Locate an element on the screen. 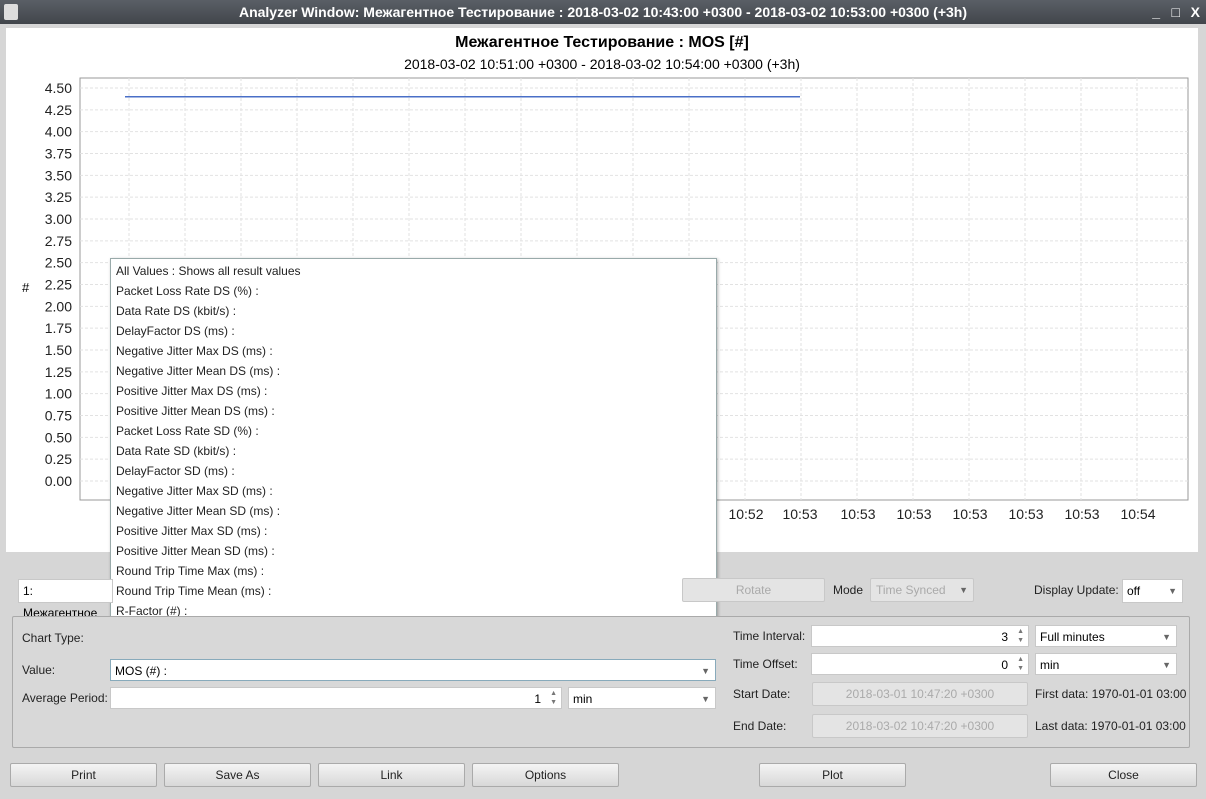  rotate-button: Rotate is located at coordinates (753, 590).